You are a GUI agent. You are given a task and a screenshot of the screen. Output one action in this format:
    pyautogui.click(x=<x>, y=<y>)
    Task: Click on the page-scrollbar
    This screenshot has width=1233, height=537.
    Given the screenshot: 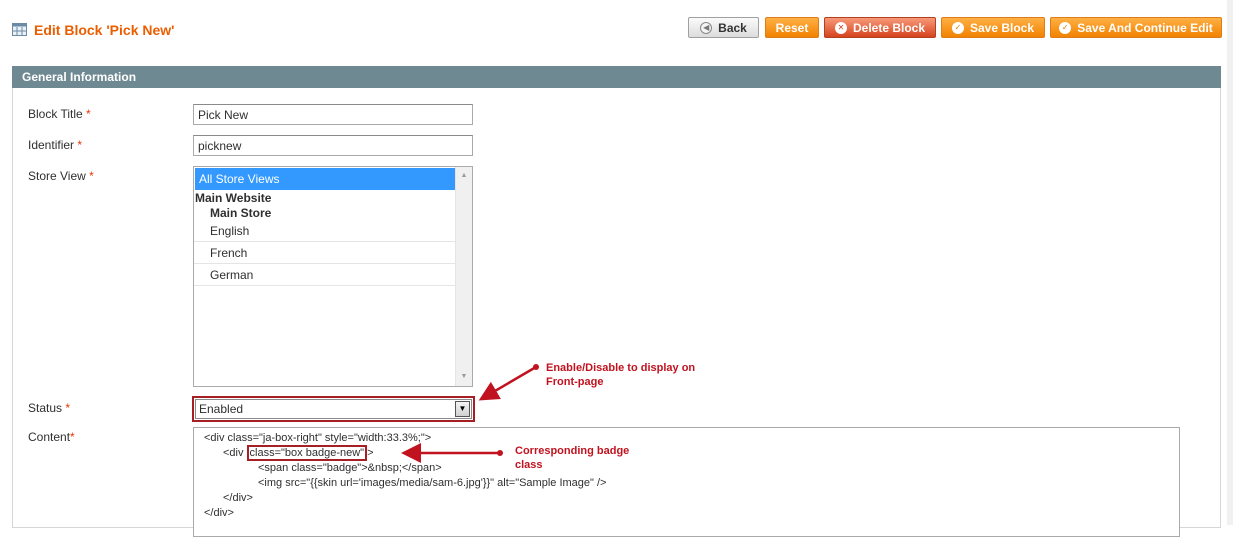 What is the action you would take?
    pyautogui.click(x=1230, y=262)
    